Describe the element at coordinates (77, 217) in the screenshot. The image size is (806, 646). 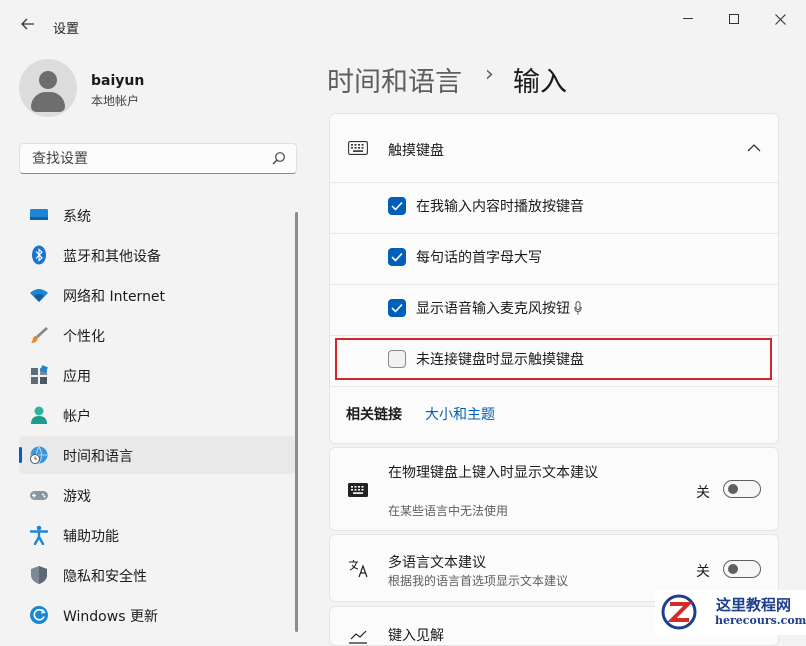
I see `sidebar-item-label: 系统` at that location.